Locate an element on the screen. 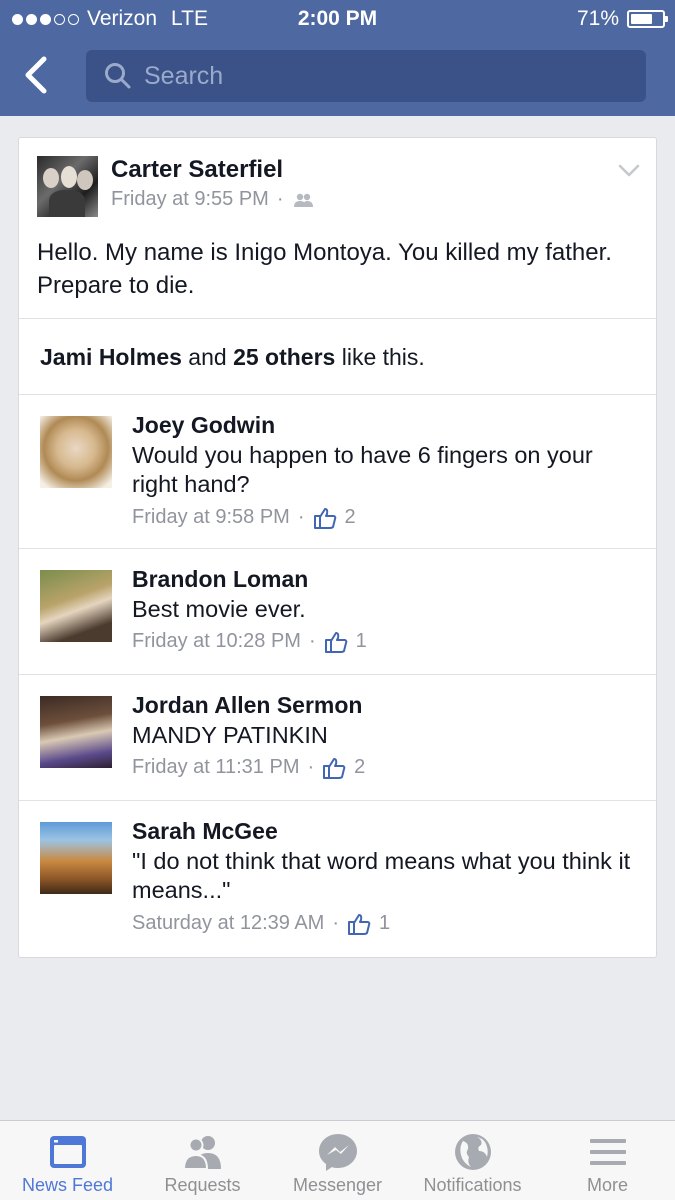 The width and height of the screenshot is (675, 1200). comment-timestamp: Friday at 10:28 PM is located at coordinates (216, 641).